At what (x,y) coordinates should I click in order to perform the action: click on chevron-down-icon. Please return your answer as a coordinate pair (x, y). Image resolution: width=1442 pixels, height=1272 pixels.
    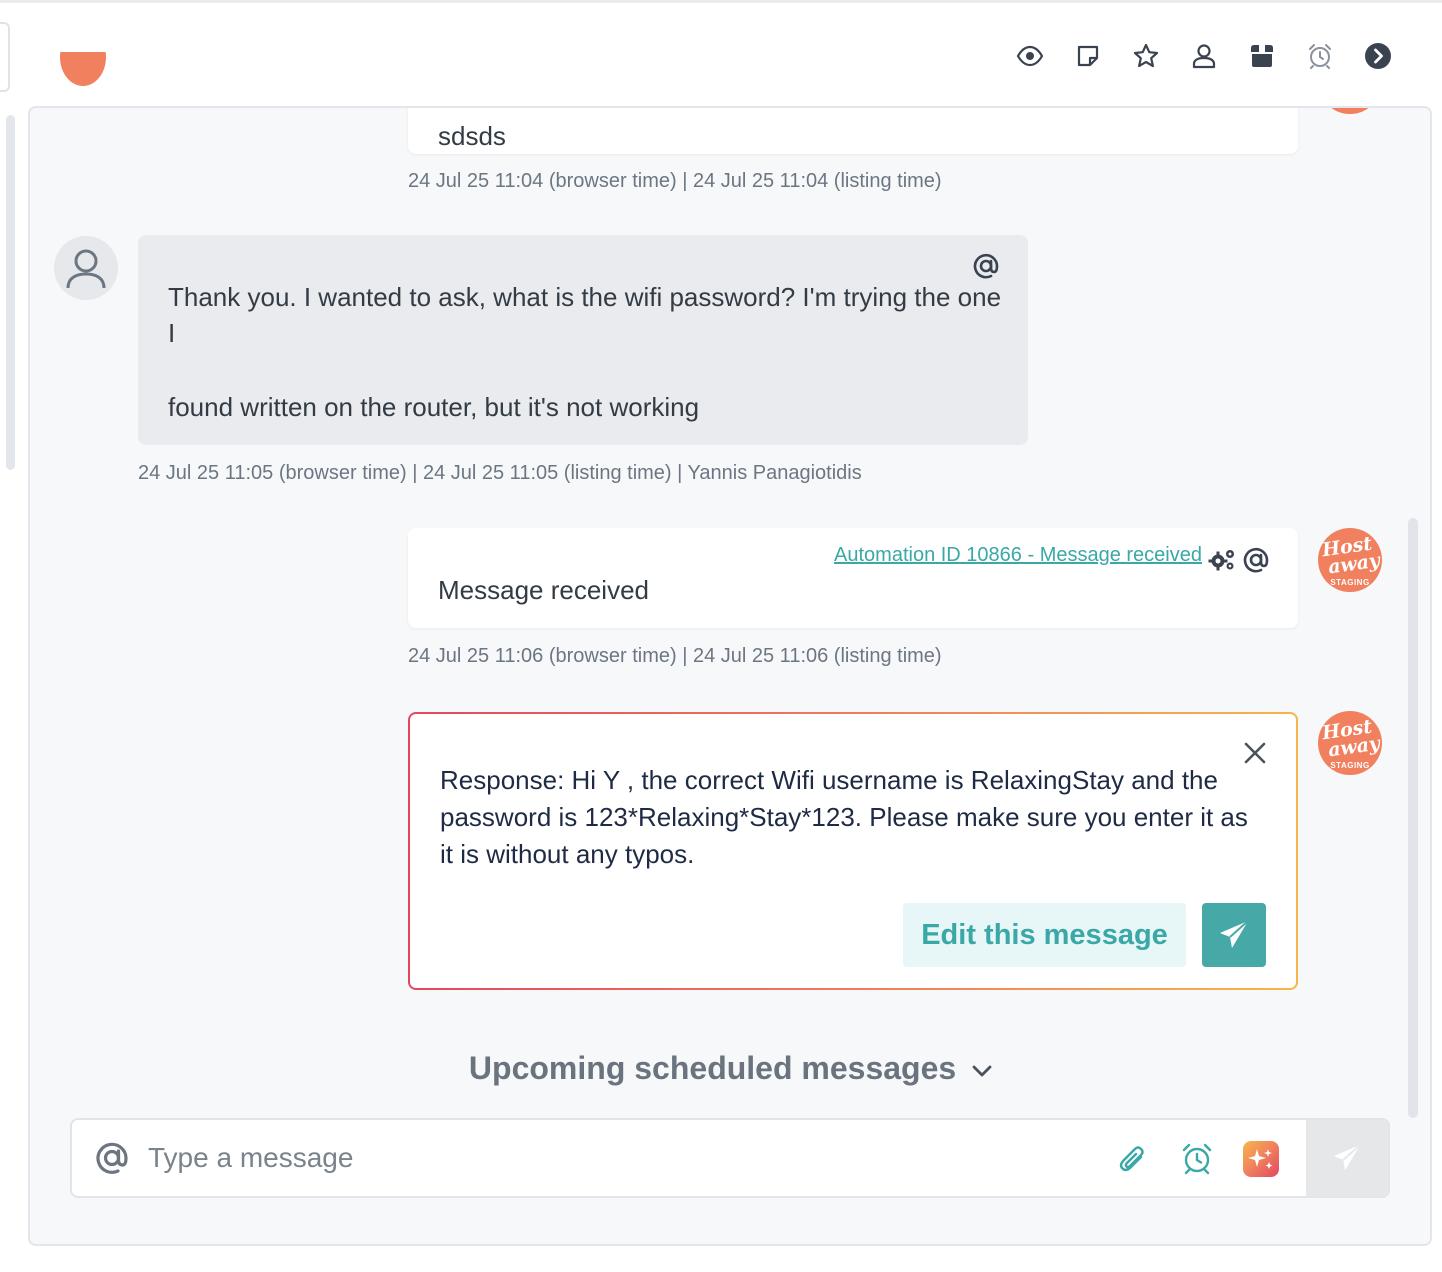
    Looking at the image, I should click on (982, 1070).